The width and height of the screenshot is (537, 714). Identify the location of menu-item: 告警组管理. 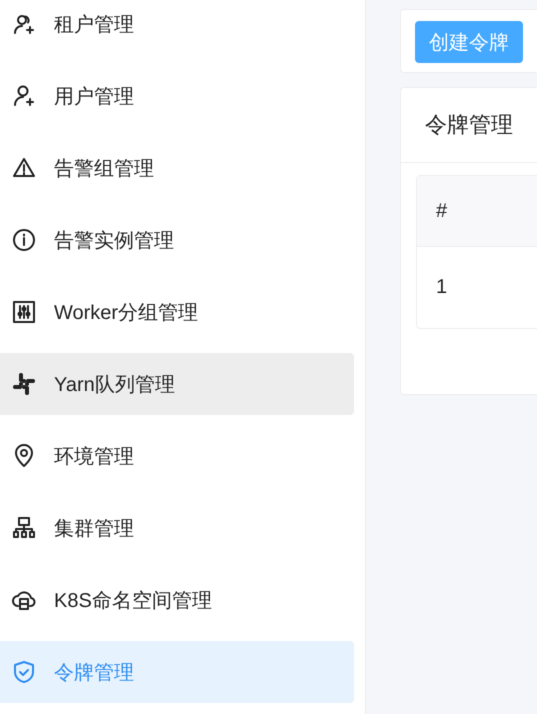
(177, 168).